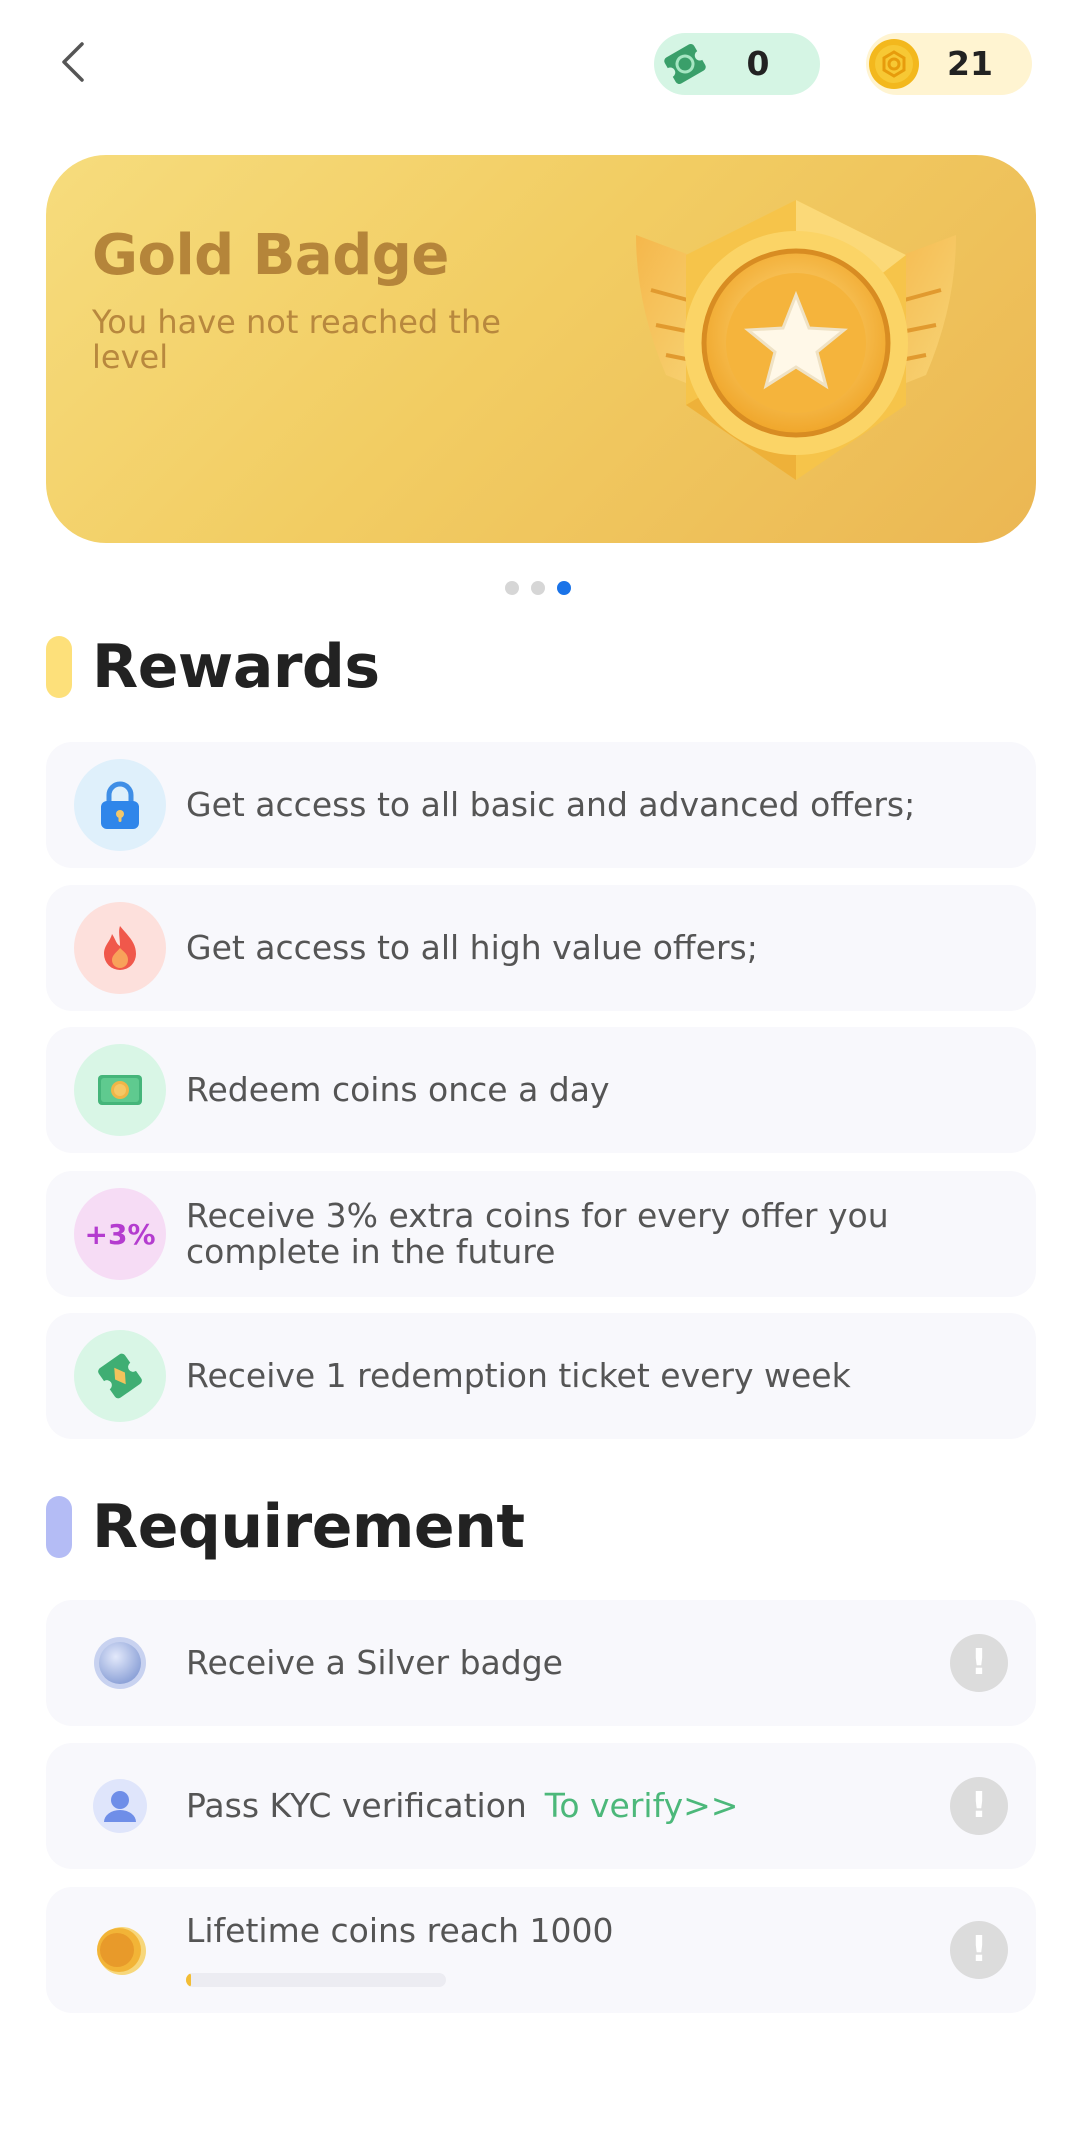 The width and height of the screenshot is (1080, 2133). What do you see at coordinates (59, 1527) in the screenshot?
I see `requirement-accent-bar` at bounding box center [59, 1527].